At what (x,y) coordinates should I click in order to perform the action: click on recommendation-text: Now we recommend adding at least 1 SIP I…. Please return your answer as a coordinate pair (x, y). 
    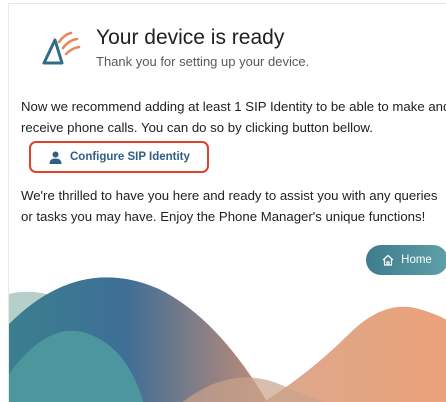
    Looking at the image, I should click on (233, 117).